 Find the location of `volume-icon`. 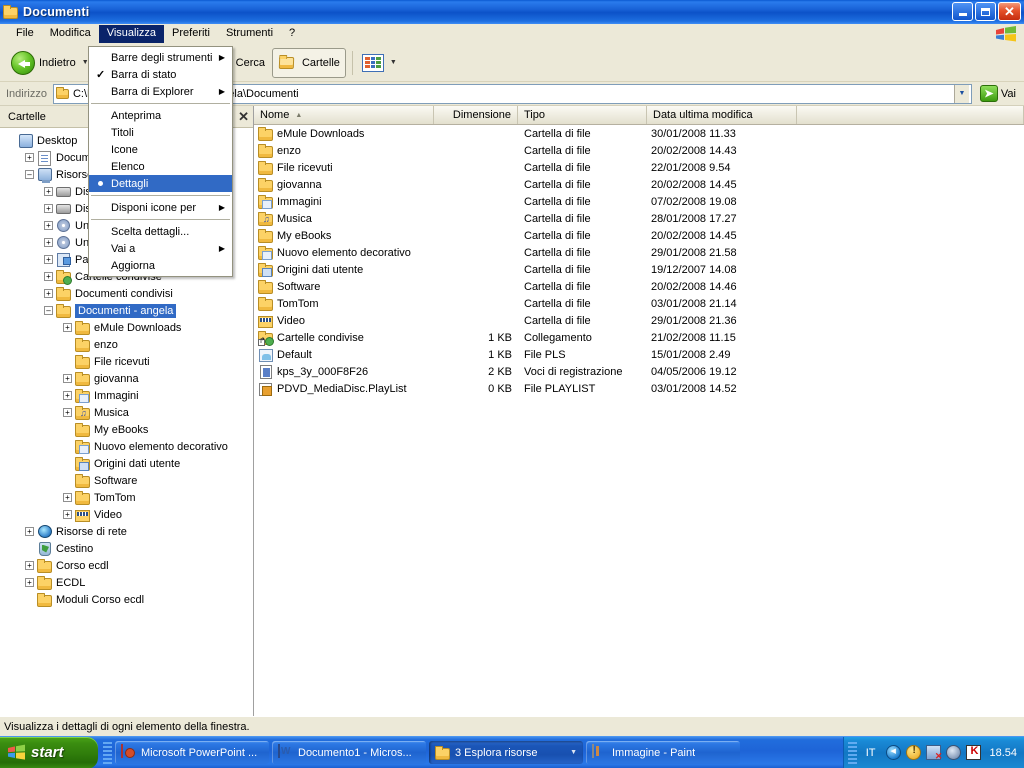

volume-icon is located at coordinates (954, 752).